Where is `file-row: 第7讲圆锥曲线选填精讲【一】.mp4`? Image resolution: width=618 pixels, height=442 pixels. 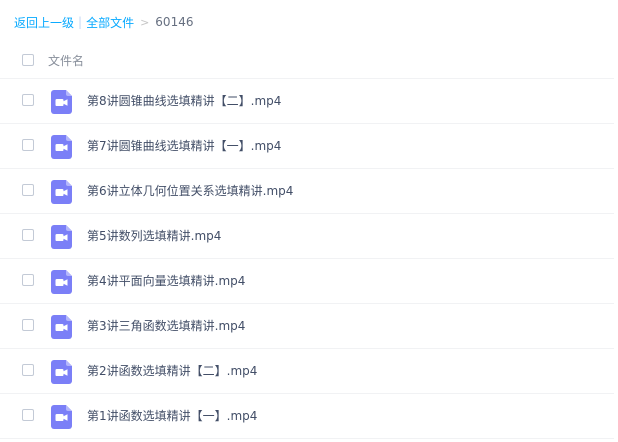
file-row: 第7讲圆锥曲线选填精讲【一】.mp4 is located at coordinates (307, 146).